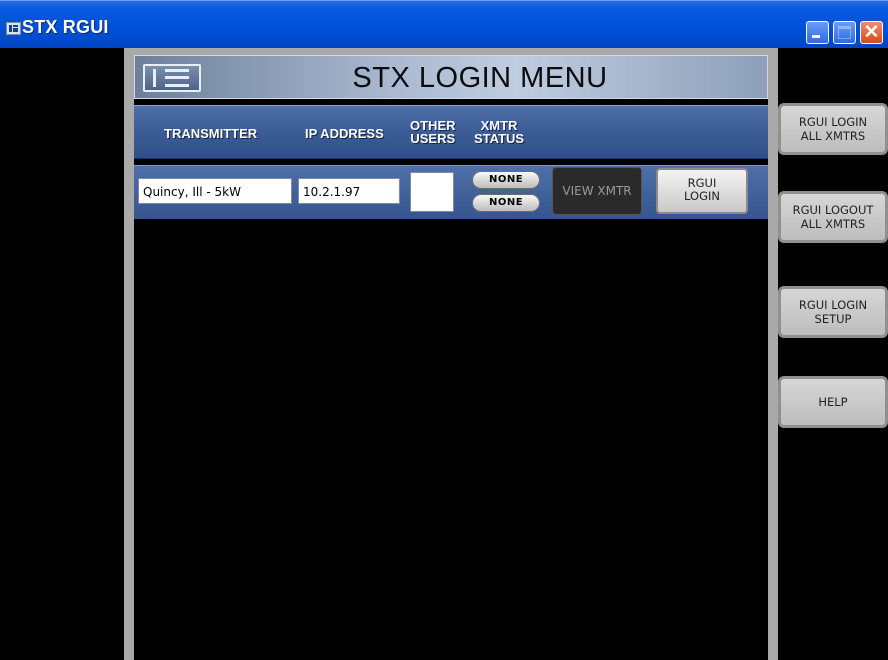  What do you see at coordinates (817, 32) in the screenshot?
I see `minimize-button` at bounding box center [817, 32].